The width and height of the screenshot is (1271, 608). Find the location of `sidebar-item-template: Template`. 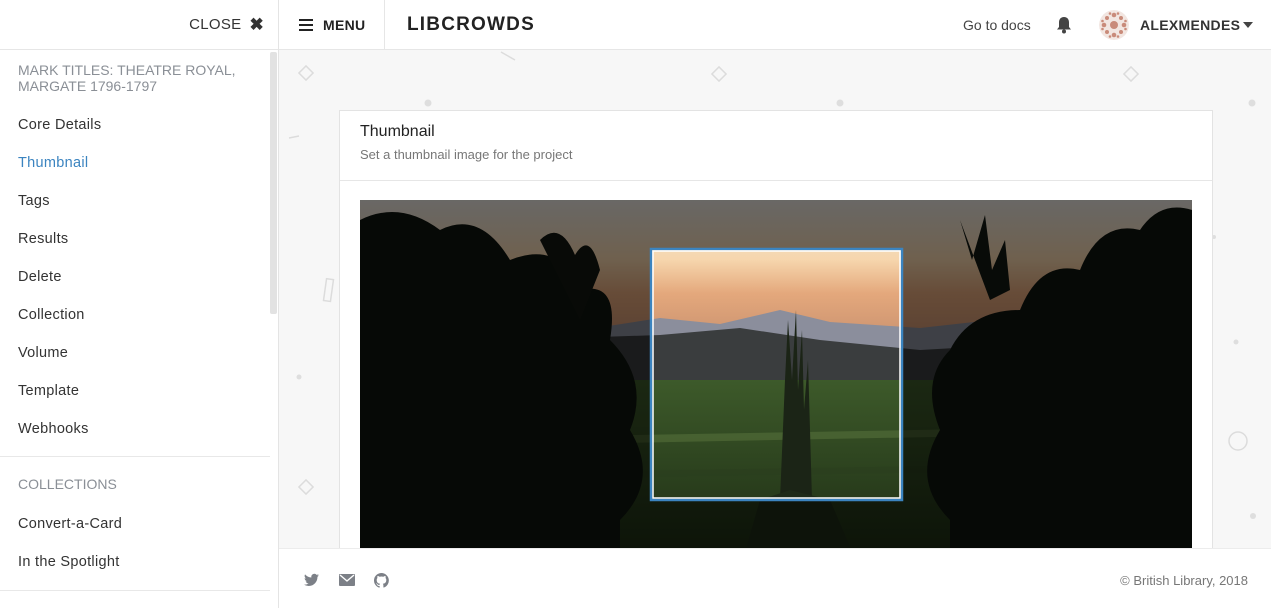

sidebar-item-template: Template is located at coordinates (135, 391).